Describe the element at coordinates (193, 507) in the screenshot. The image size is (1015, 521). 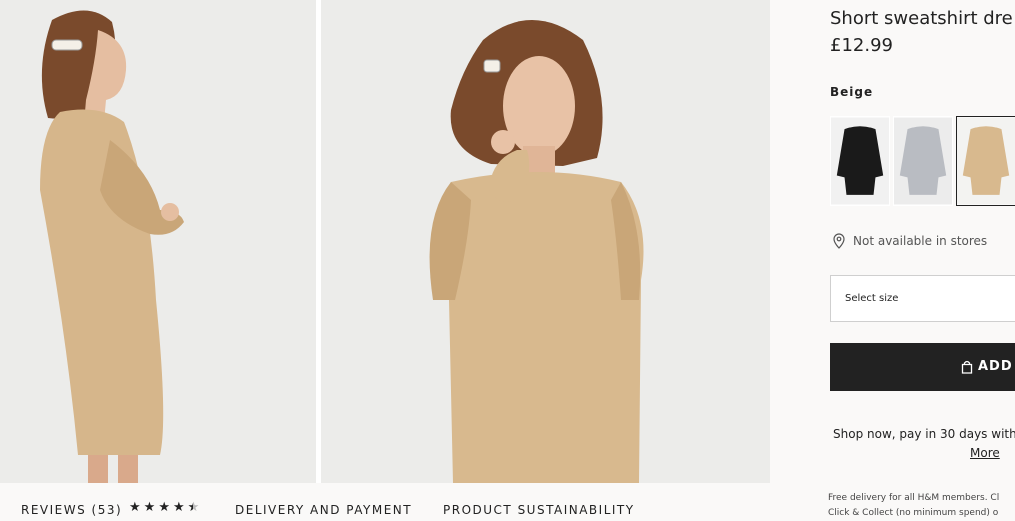
I see `half-star-icon: ★ ★` at that location.